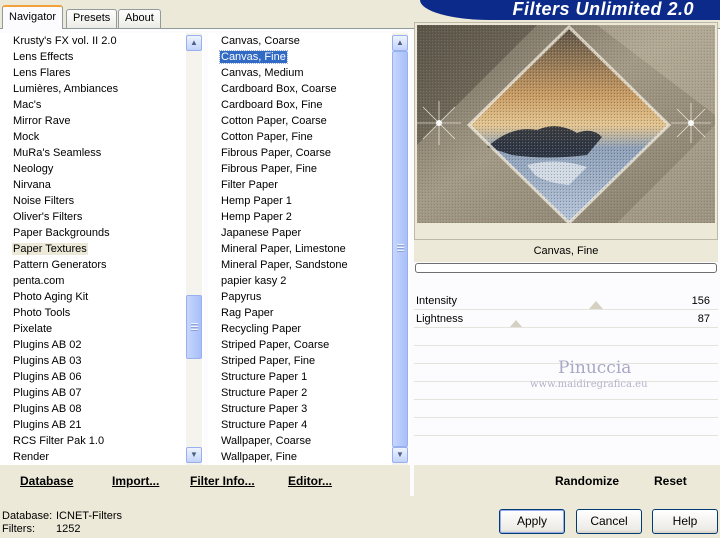 The width and height of the screenshot is (720, 538). What do you see at coordinates (93, 281) in the screenshot?
I see `list-item: penta.com` at bounding box center [93, 281].